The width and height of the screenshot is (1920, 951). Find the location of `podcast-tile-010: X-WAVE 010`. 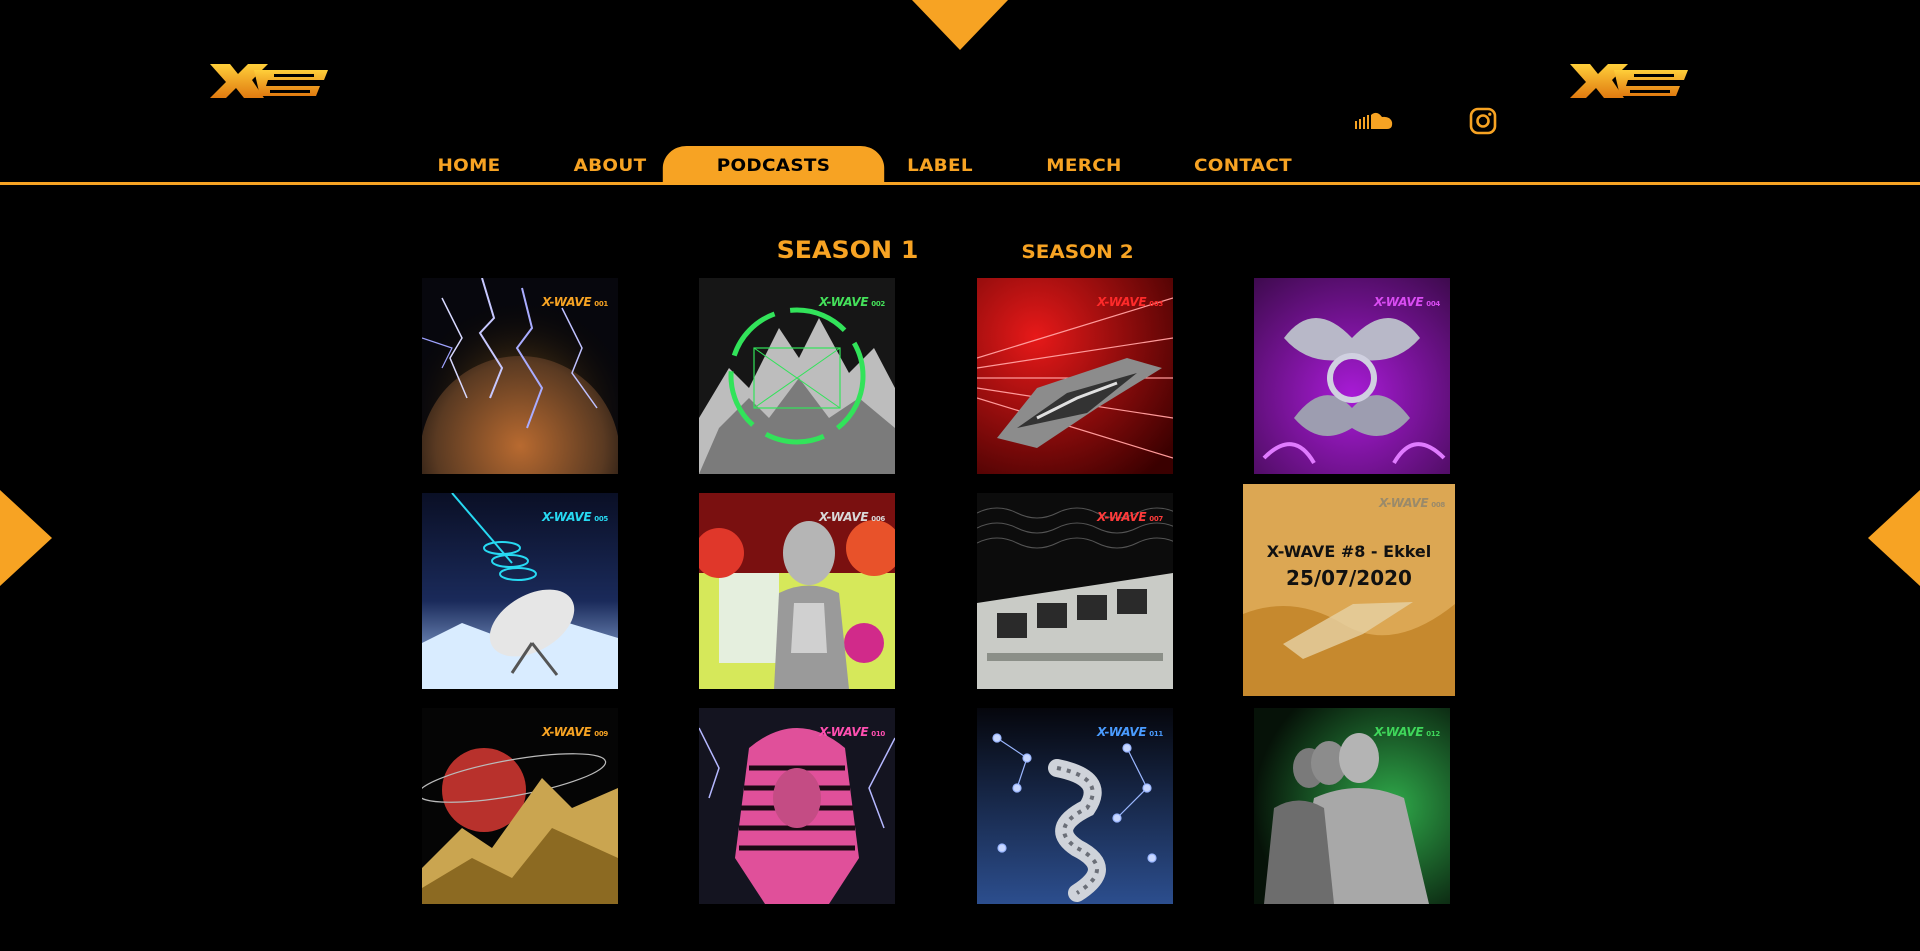

podcast-tile-010: X-WAVE 010 is located at coordinates (797, 806).